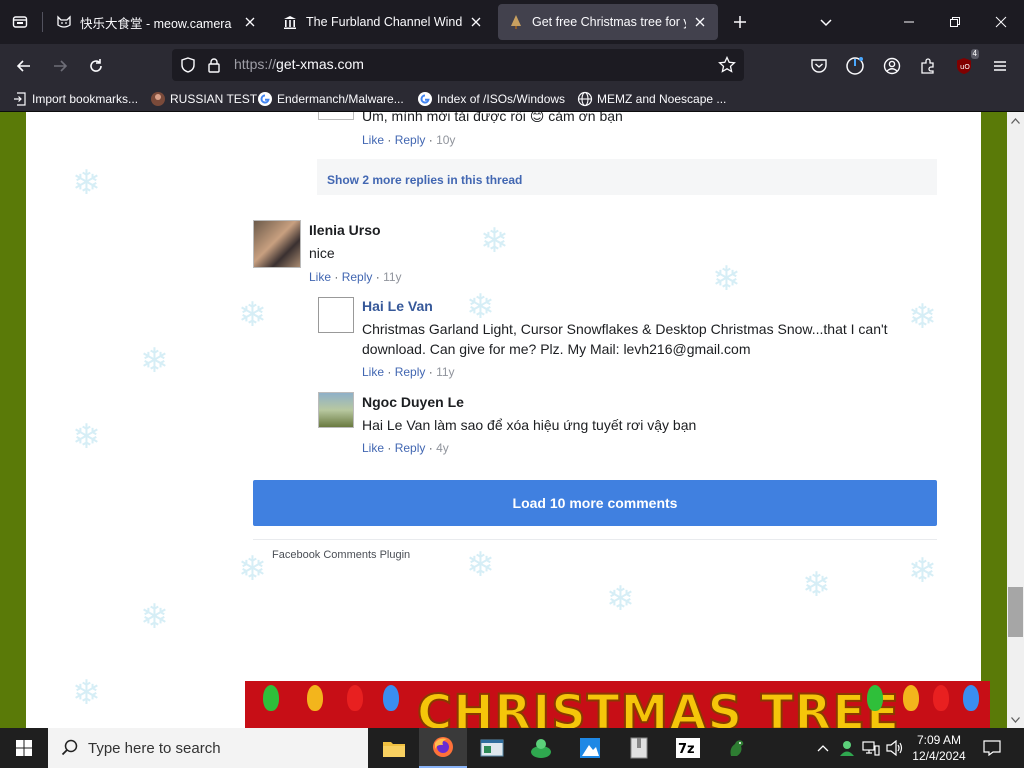  Describe the element at coordinates (443, 748) in the screenshot. I see `firefox-taskbar-icon` at that location.